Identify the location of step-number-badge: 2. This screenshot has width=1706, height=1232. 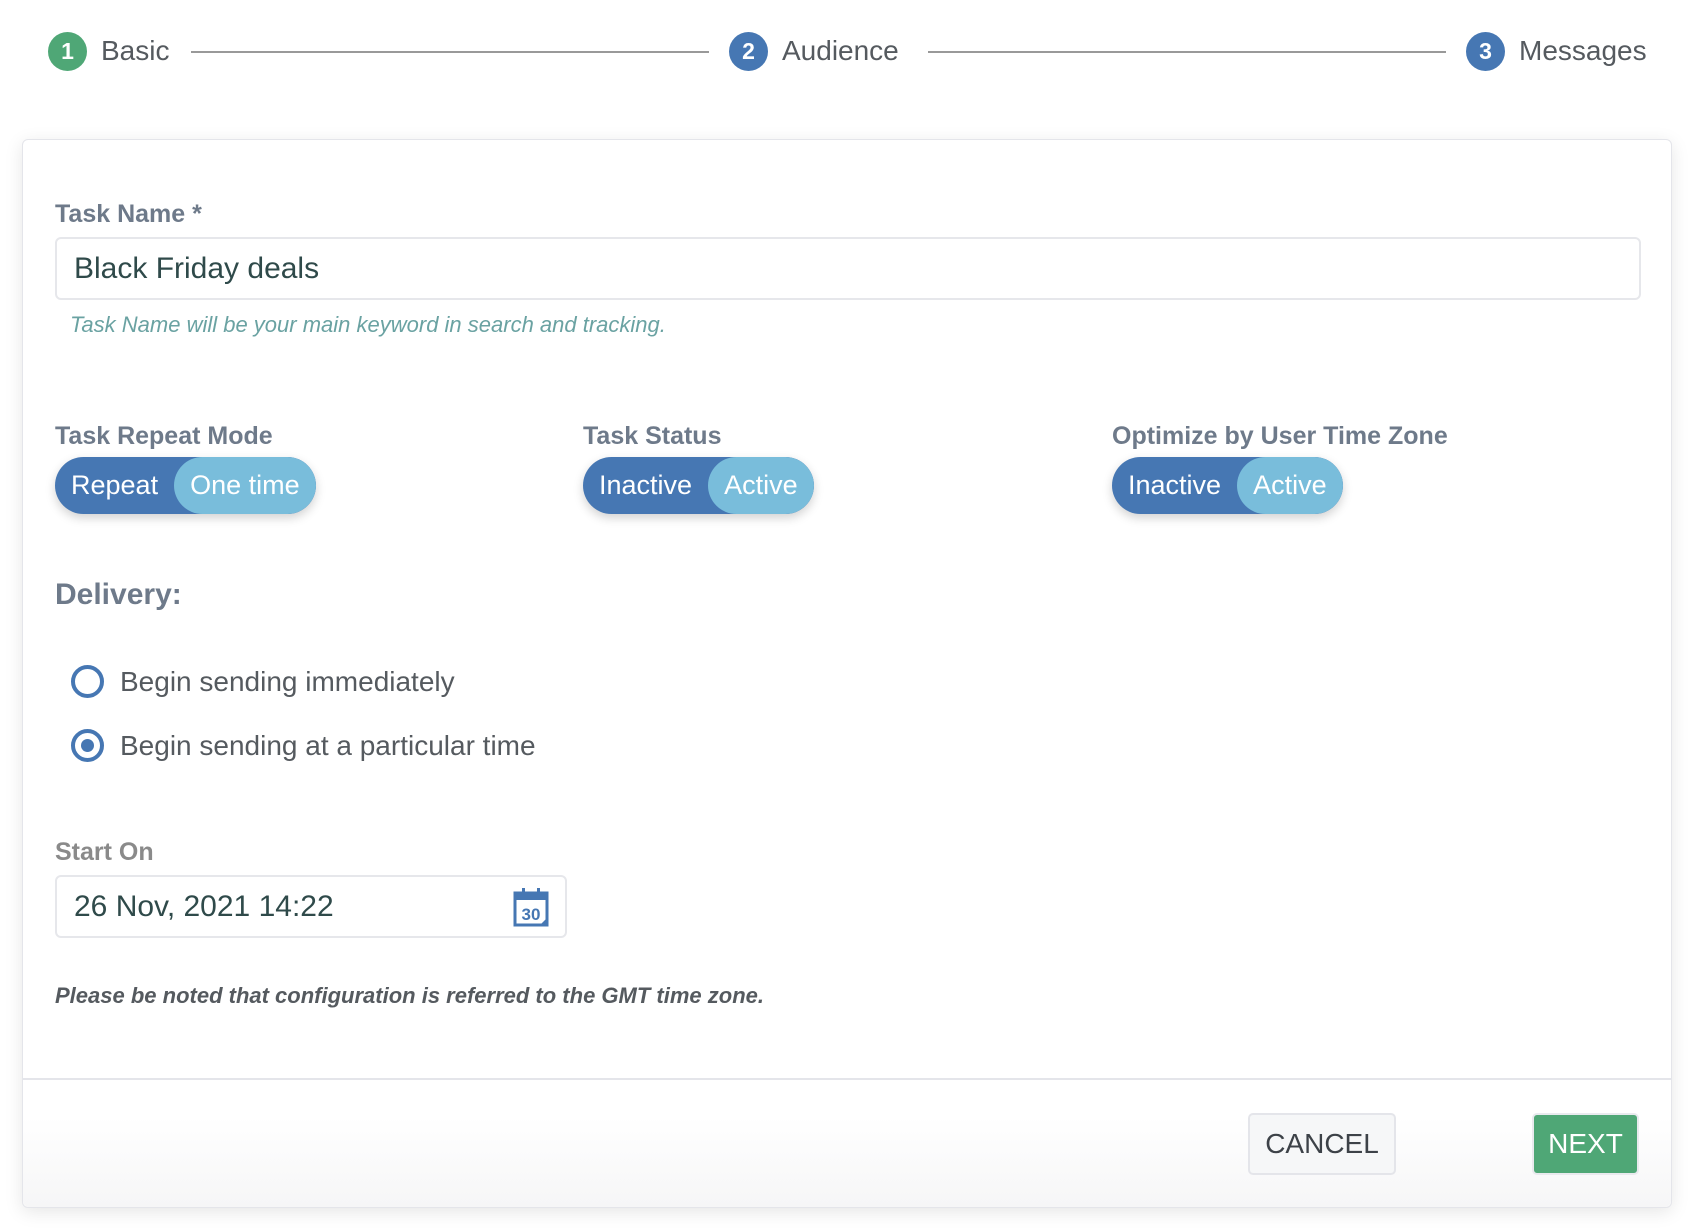
(748, 51).